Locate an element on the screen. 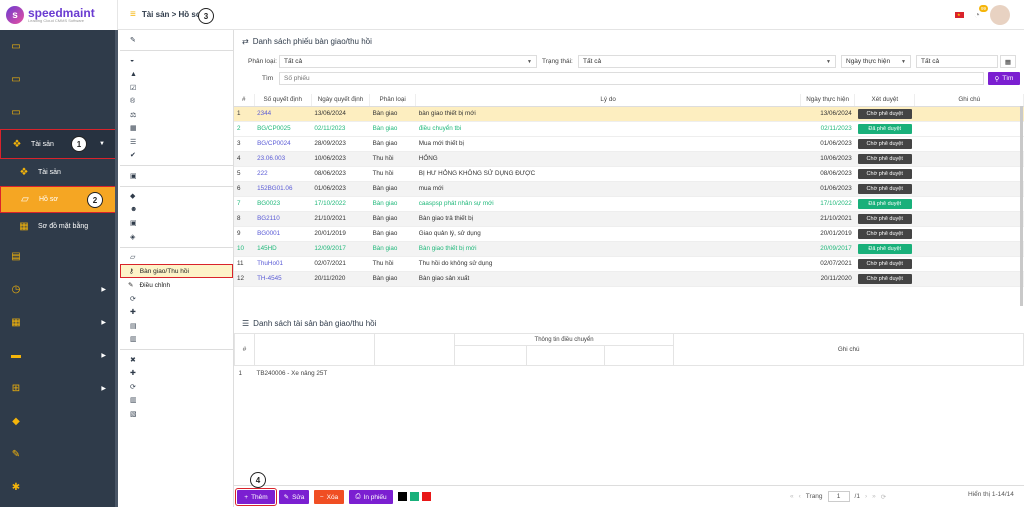 Image resolution: width=1024 pixels, height=507 pixels. edit-button: ✎ Sửa is located at coordinates (294, 497).